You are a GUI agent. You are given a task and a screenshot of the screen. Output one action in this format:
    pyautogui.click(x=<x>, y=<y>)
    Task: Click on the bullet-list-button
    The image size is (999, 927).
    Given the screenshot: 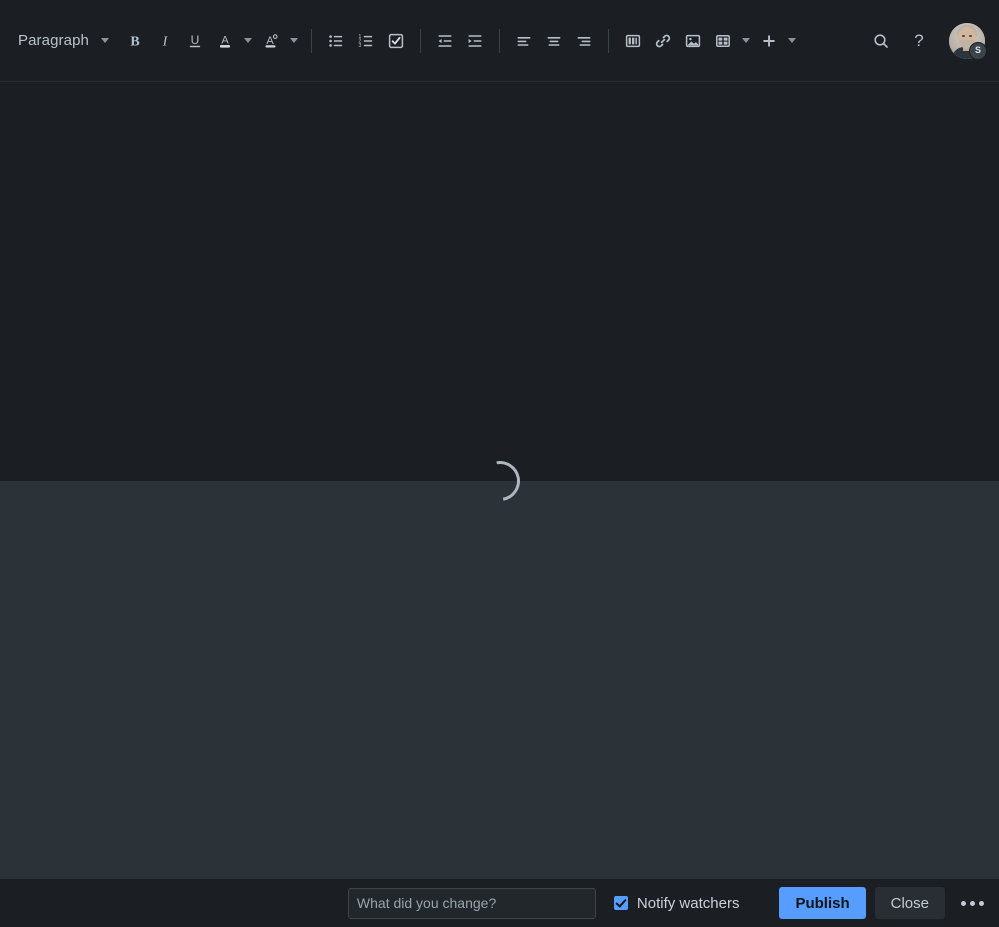 What is the action you would take?
    pyautogui.click(x=336, y=41)
    